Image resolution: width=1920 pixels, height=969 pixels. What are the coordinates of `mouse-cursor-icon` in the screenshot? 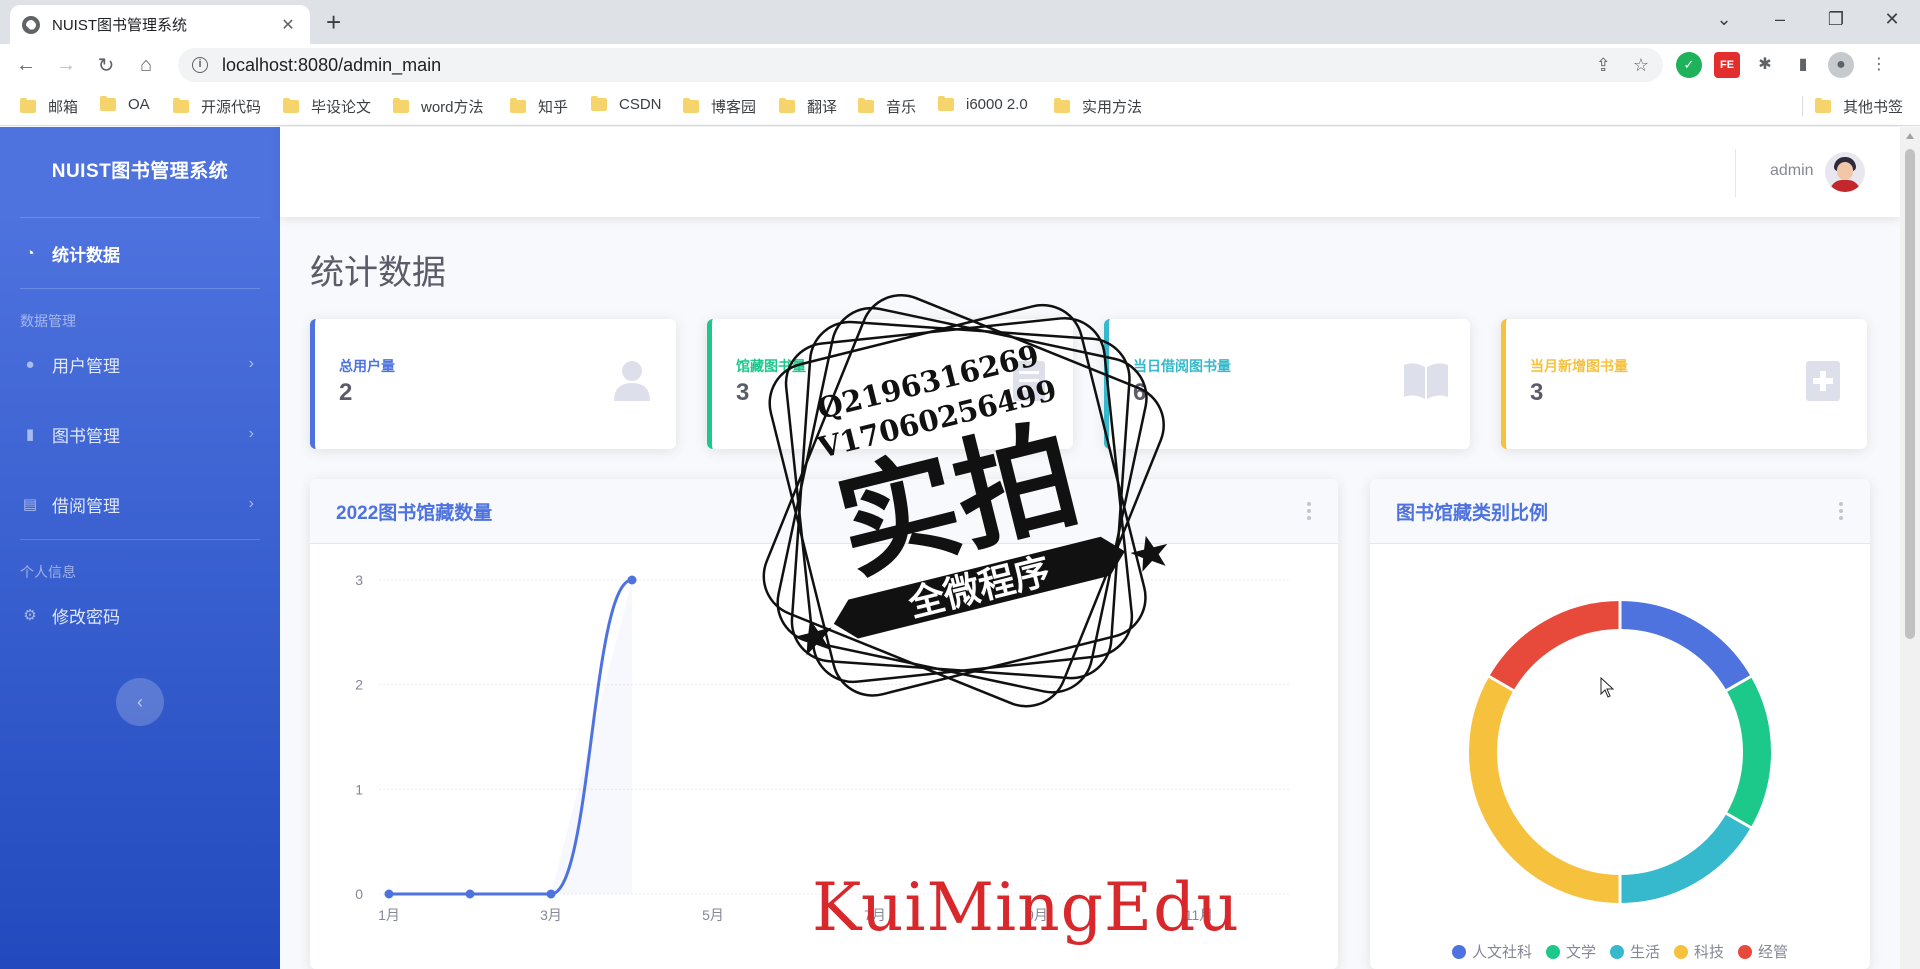 It's located at (1607, 687).